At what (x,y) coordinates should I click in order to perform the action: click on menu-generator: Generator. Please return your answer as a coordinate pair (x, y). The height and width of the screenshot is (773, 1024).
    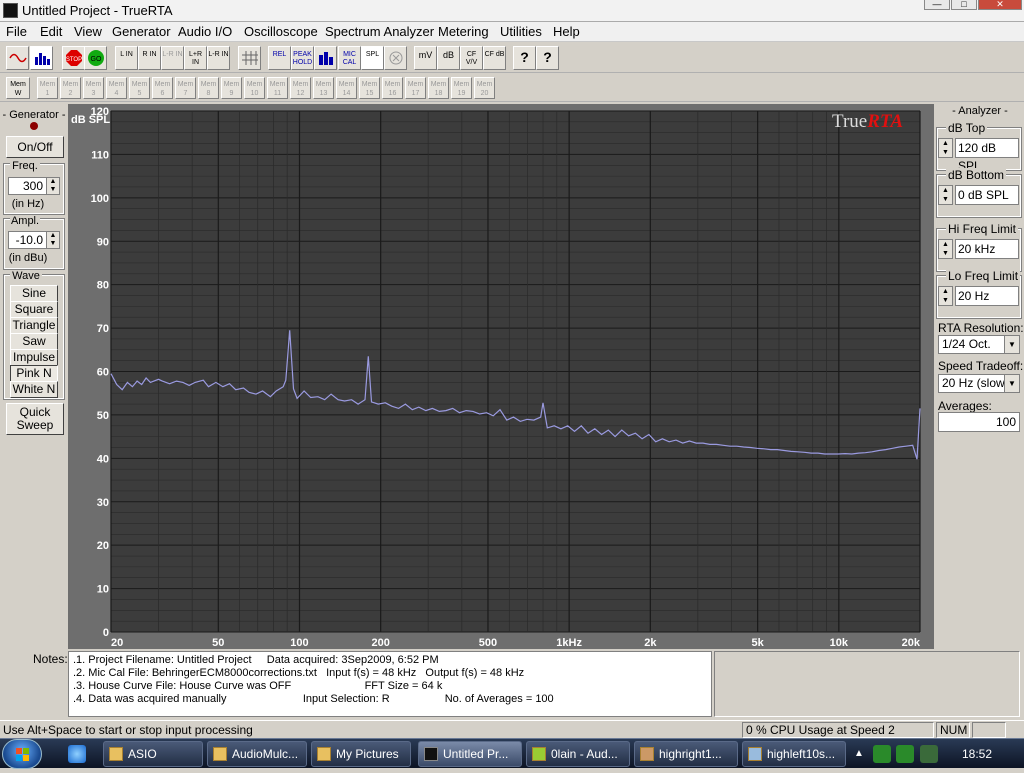
    Looking at the image, I should click on (141, 31).